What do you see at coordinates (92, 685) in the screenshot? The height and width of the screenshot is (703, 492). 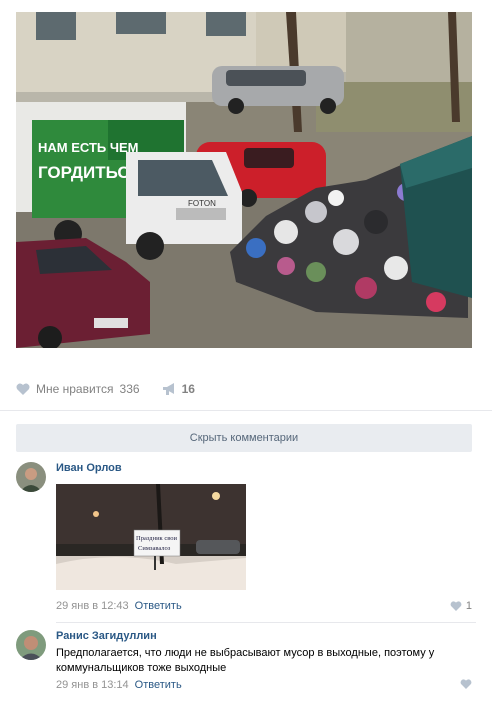 I see `comment-date: 29 янв в 13:14` at bounding box center [92, 685].